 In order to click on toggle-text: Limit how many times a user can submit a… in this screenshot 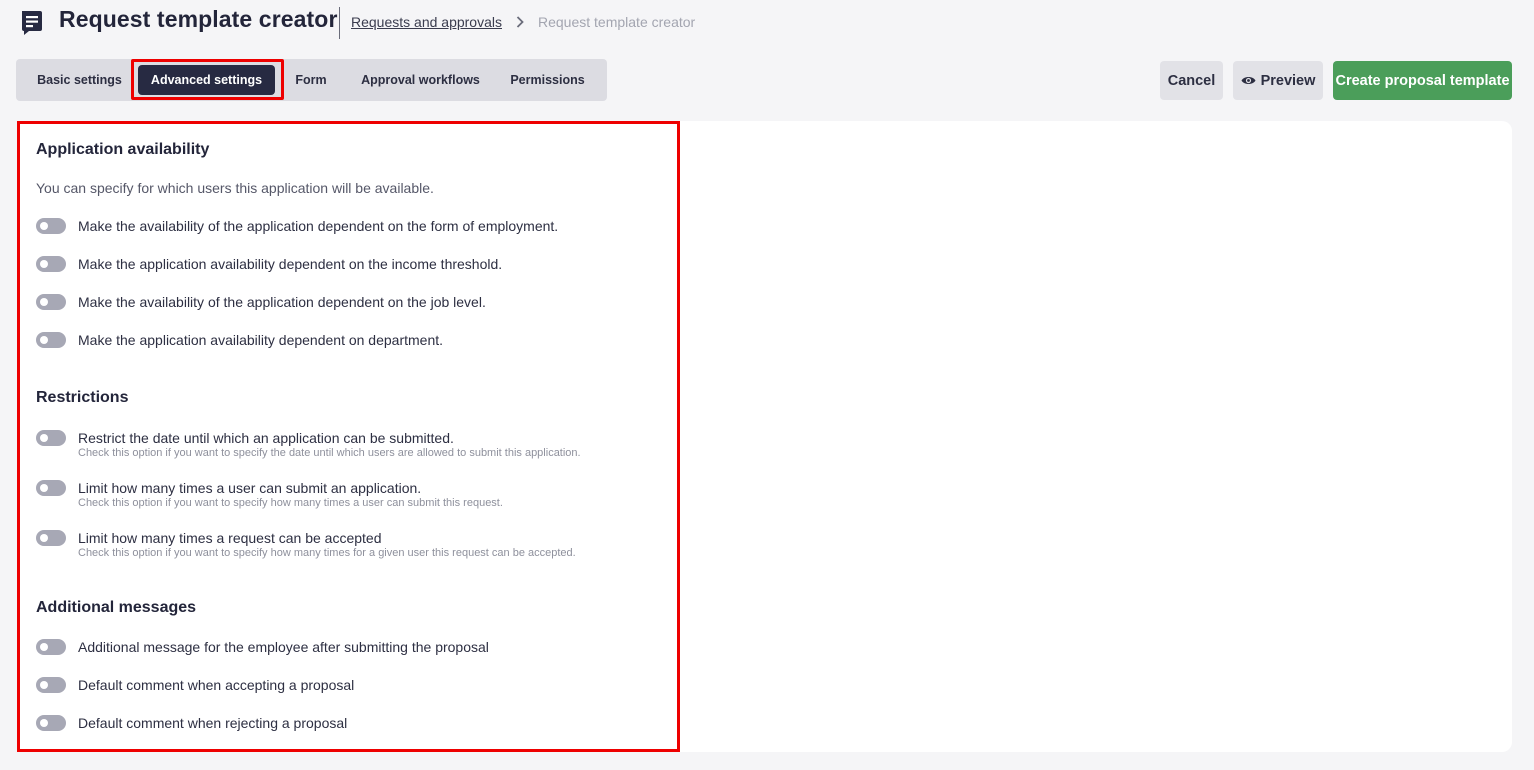, I will do `click(290, 494)`.